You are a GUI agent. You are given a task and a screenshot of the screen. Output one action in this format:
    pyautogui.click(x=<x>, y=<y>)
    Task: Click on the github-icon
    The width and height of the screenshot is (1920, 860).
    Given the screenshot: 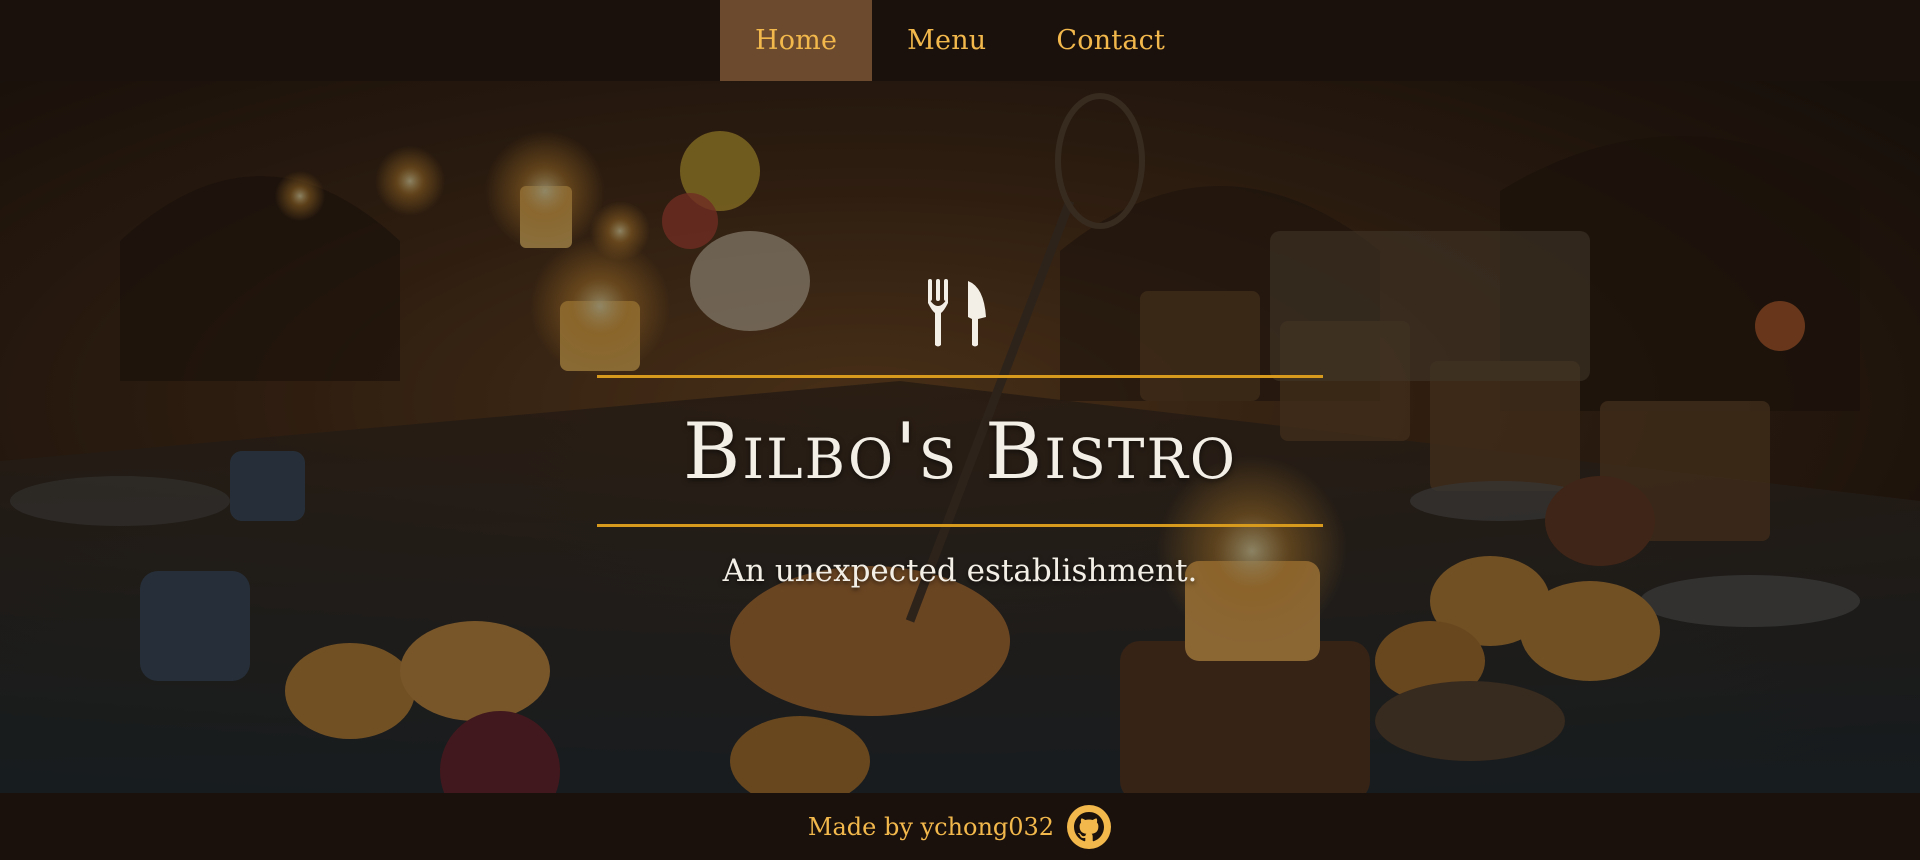 What is the action you would take?
    pyautogui.click(x=1089, y=827)
    